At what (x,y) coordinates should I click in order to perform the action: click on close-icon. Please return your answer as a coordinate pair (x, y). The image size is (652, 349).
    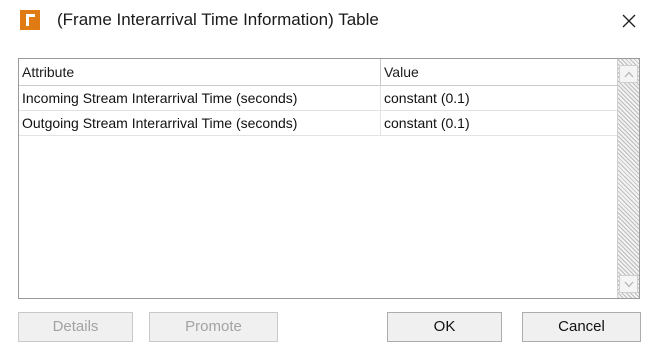
    Looking at the image, I should click on (629, 21).